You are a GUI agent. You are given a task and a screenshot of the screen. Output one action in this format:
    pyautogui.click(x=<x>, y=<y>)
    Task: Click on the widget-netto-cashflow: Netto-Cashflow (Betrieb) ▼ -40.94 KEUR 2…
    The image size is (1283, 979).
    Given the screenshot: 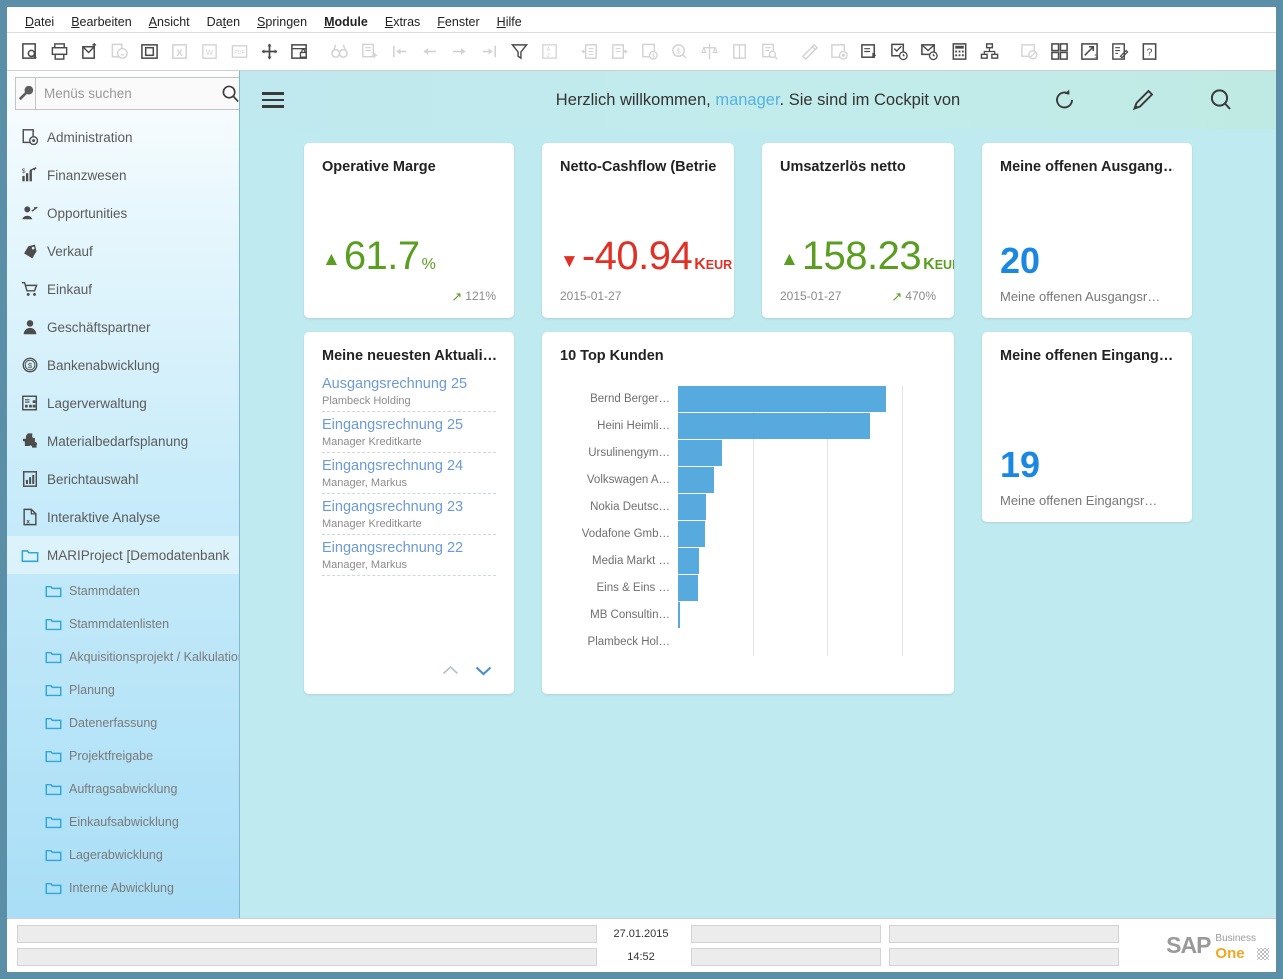 What is the action you would take?
    pyautogui.click(x=638, y=230)
    